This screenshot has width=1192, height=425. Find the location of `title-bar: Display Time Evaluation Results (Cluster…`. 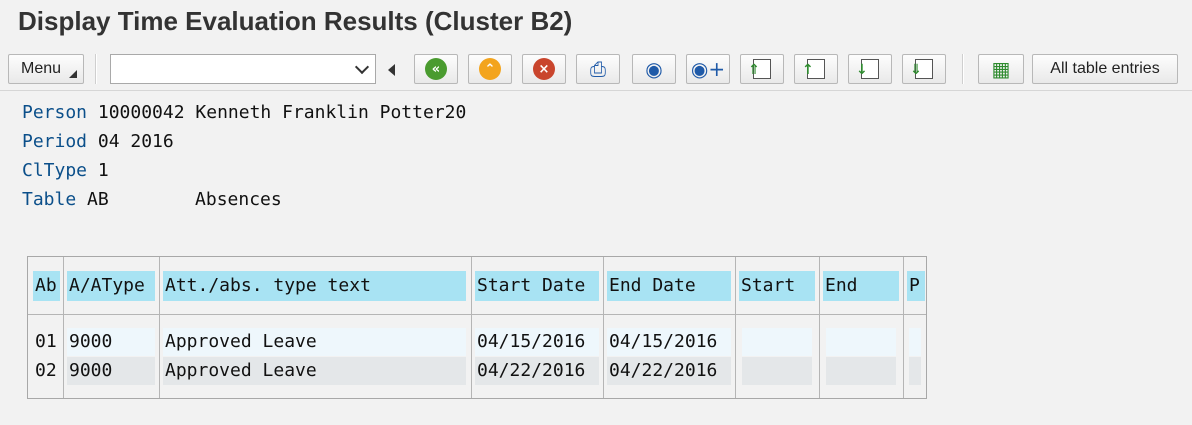

title-bar: Display Time Evaluation Results (Cluster… is located at coordinates (596, 24).